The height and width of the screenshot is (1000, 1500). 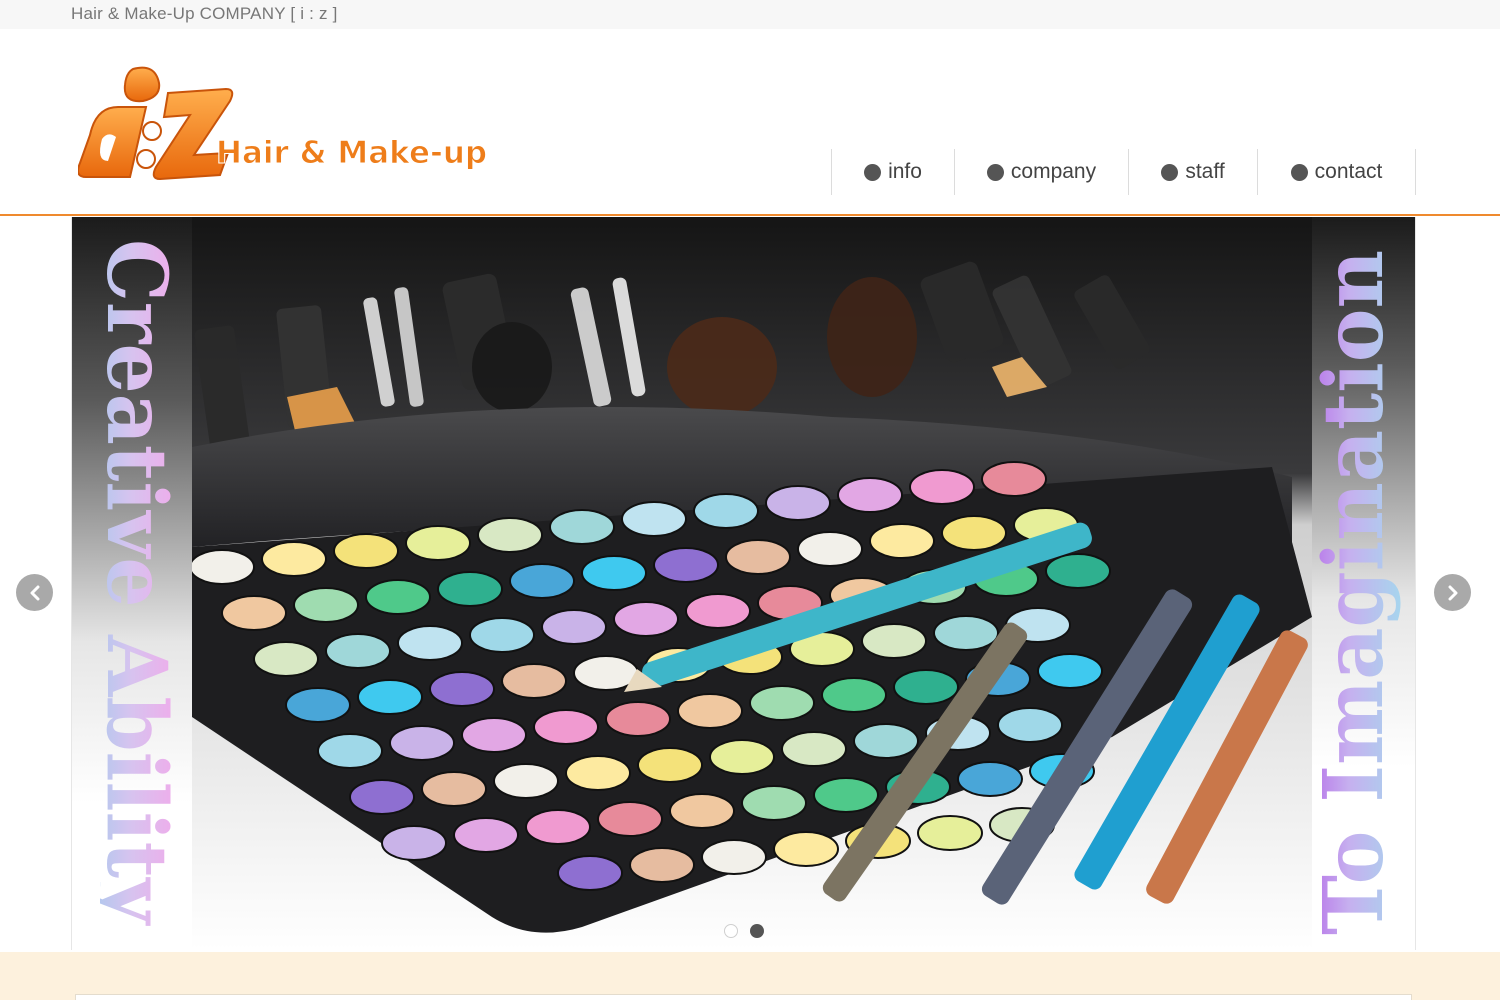 I want to click on top-bar: Hair & Make-Up COMPANY [ i : z ], so click(x=750, y=14).